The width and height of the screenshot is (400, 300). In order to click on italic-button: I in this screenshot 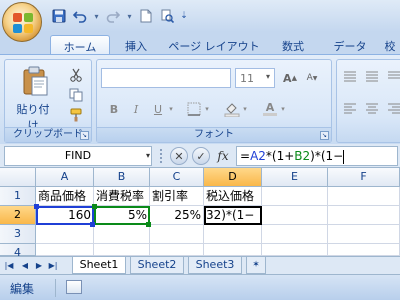, I will do `click(136, 109)`.